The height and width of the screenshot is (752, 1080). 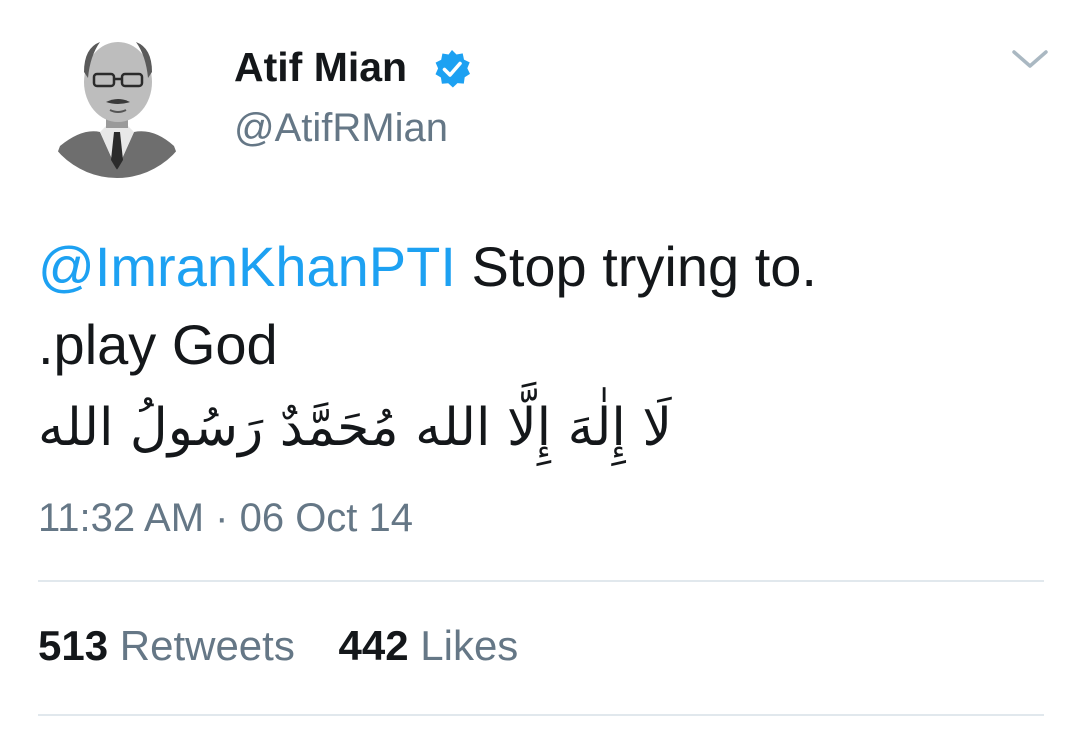 What do you see at coordinates (1030, 59) in the screenshot?
I see `chevron-down-icon` at bounding box center [1030, 59].